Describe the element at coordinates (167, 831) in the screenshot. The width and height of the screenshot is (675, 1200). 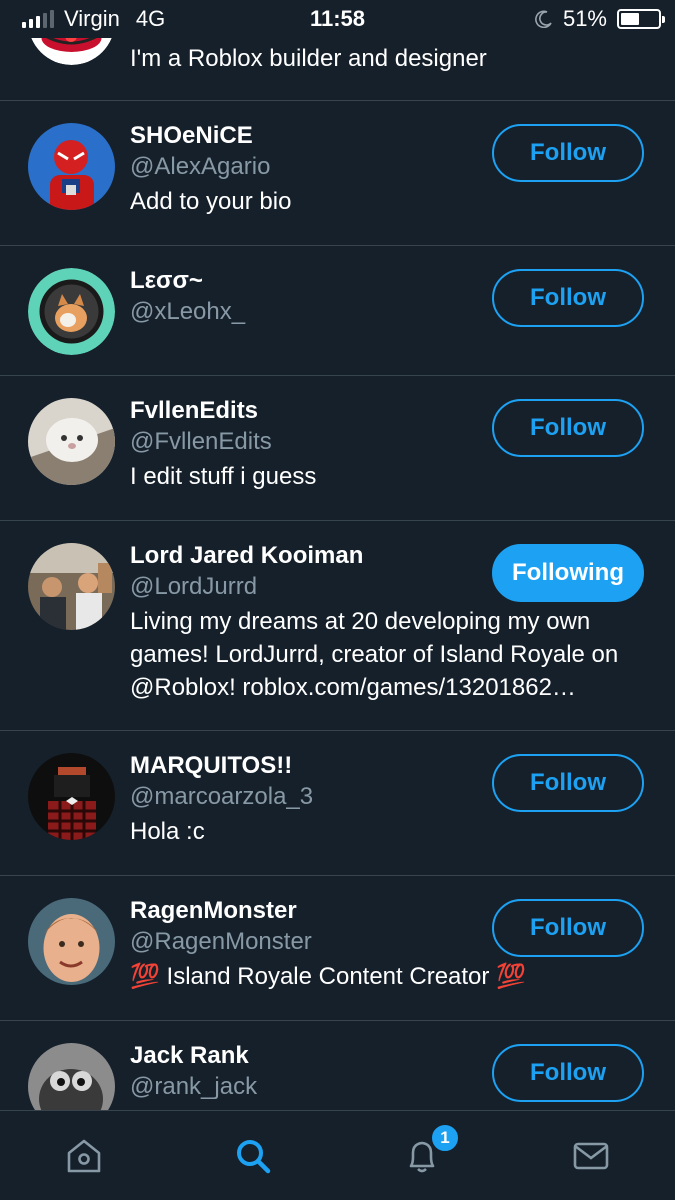
I see `user-bio: Hola :c` at that location.